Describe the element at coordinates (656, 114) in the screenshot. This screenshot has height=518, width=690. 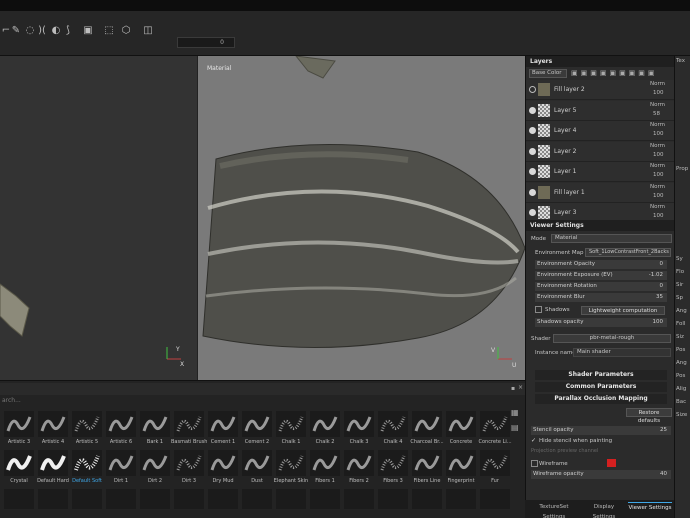
I see `layer-opacity: 58` at that location.